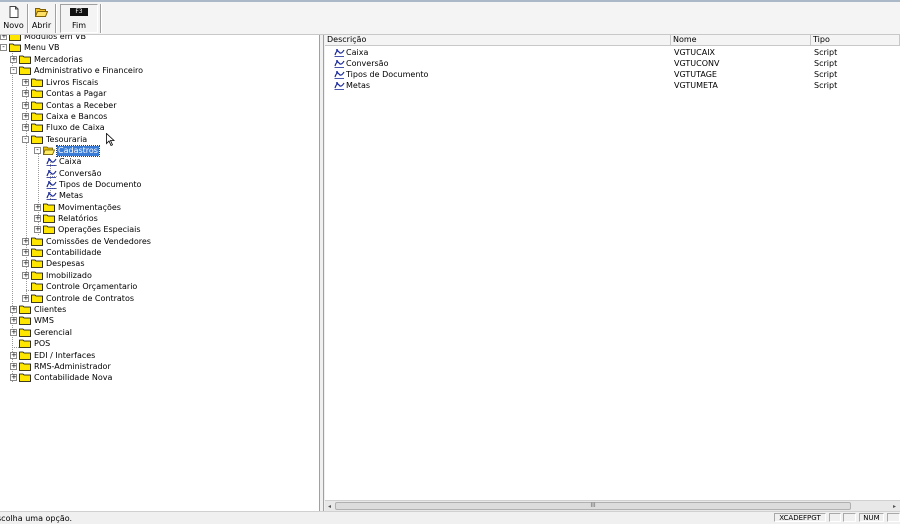 The height and width of the screenshot is (524, 900). I want to click on tree-item-label: Clientes, so click(50, 309).